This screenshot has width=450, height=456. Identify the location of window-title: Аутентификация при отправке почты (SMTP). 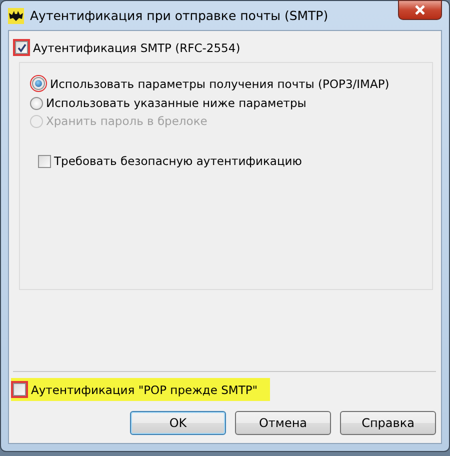
(180, 15).